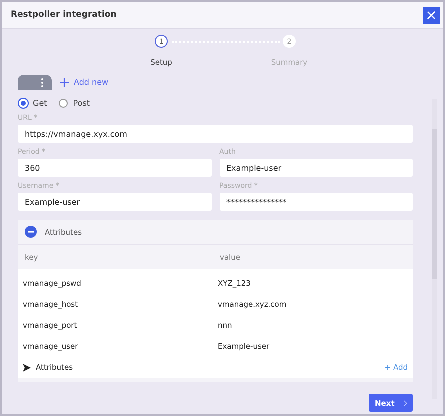 Image resolution: width=445 pixels, height=416 pixels. Describe the element at coordinates (316, 202) in the screenshot. I see `input-field: ***************` at that location.